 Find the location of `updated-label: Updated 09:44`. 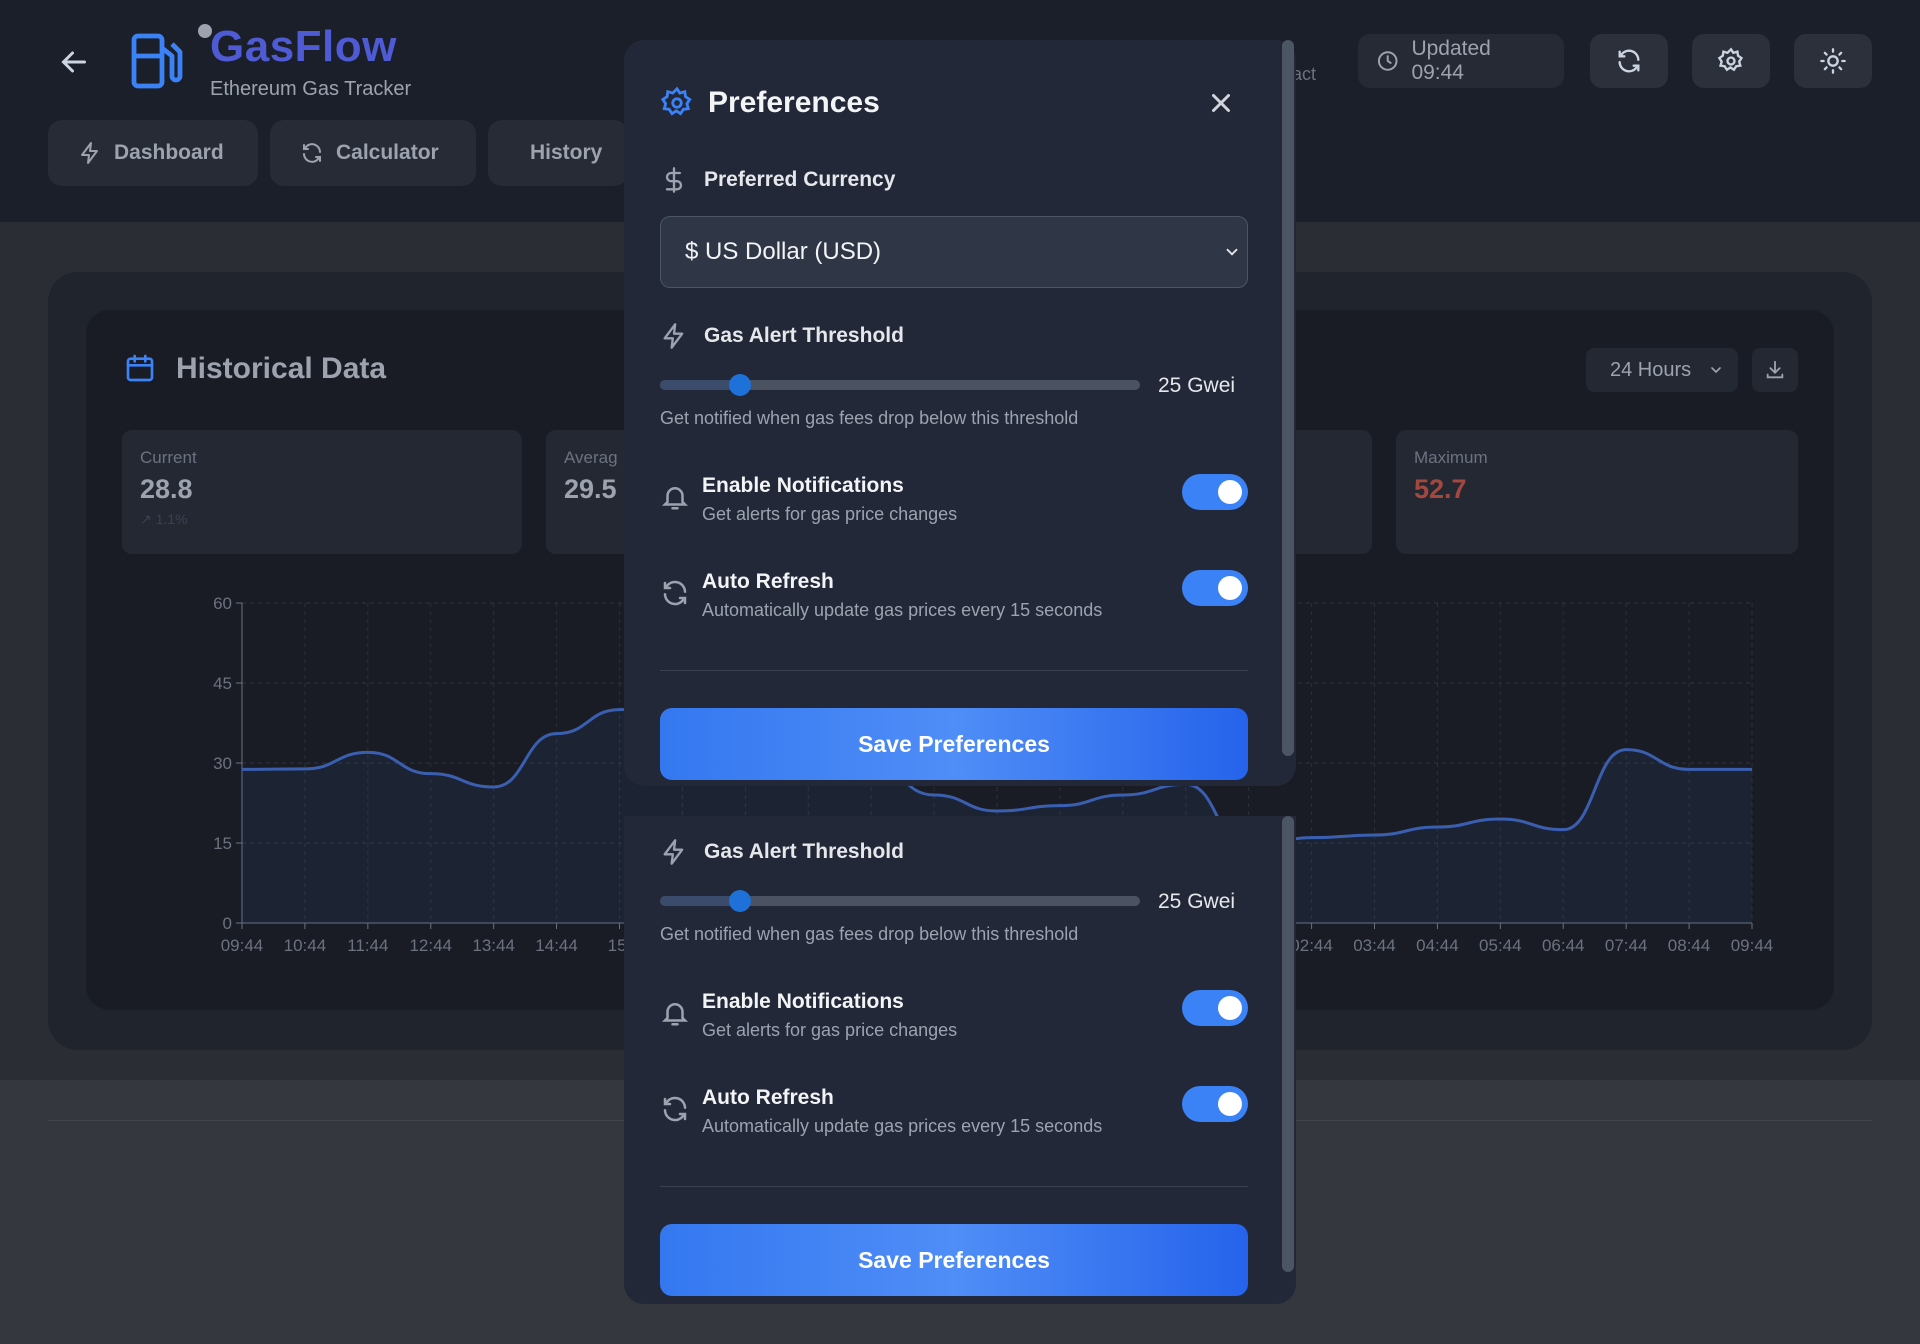

updated-label: Updated 09:44 is located at coordinates (1451, 60).